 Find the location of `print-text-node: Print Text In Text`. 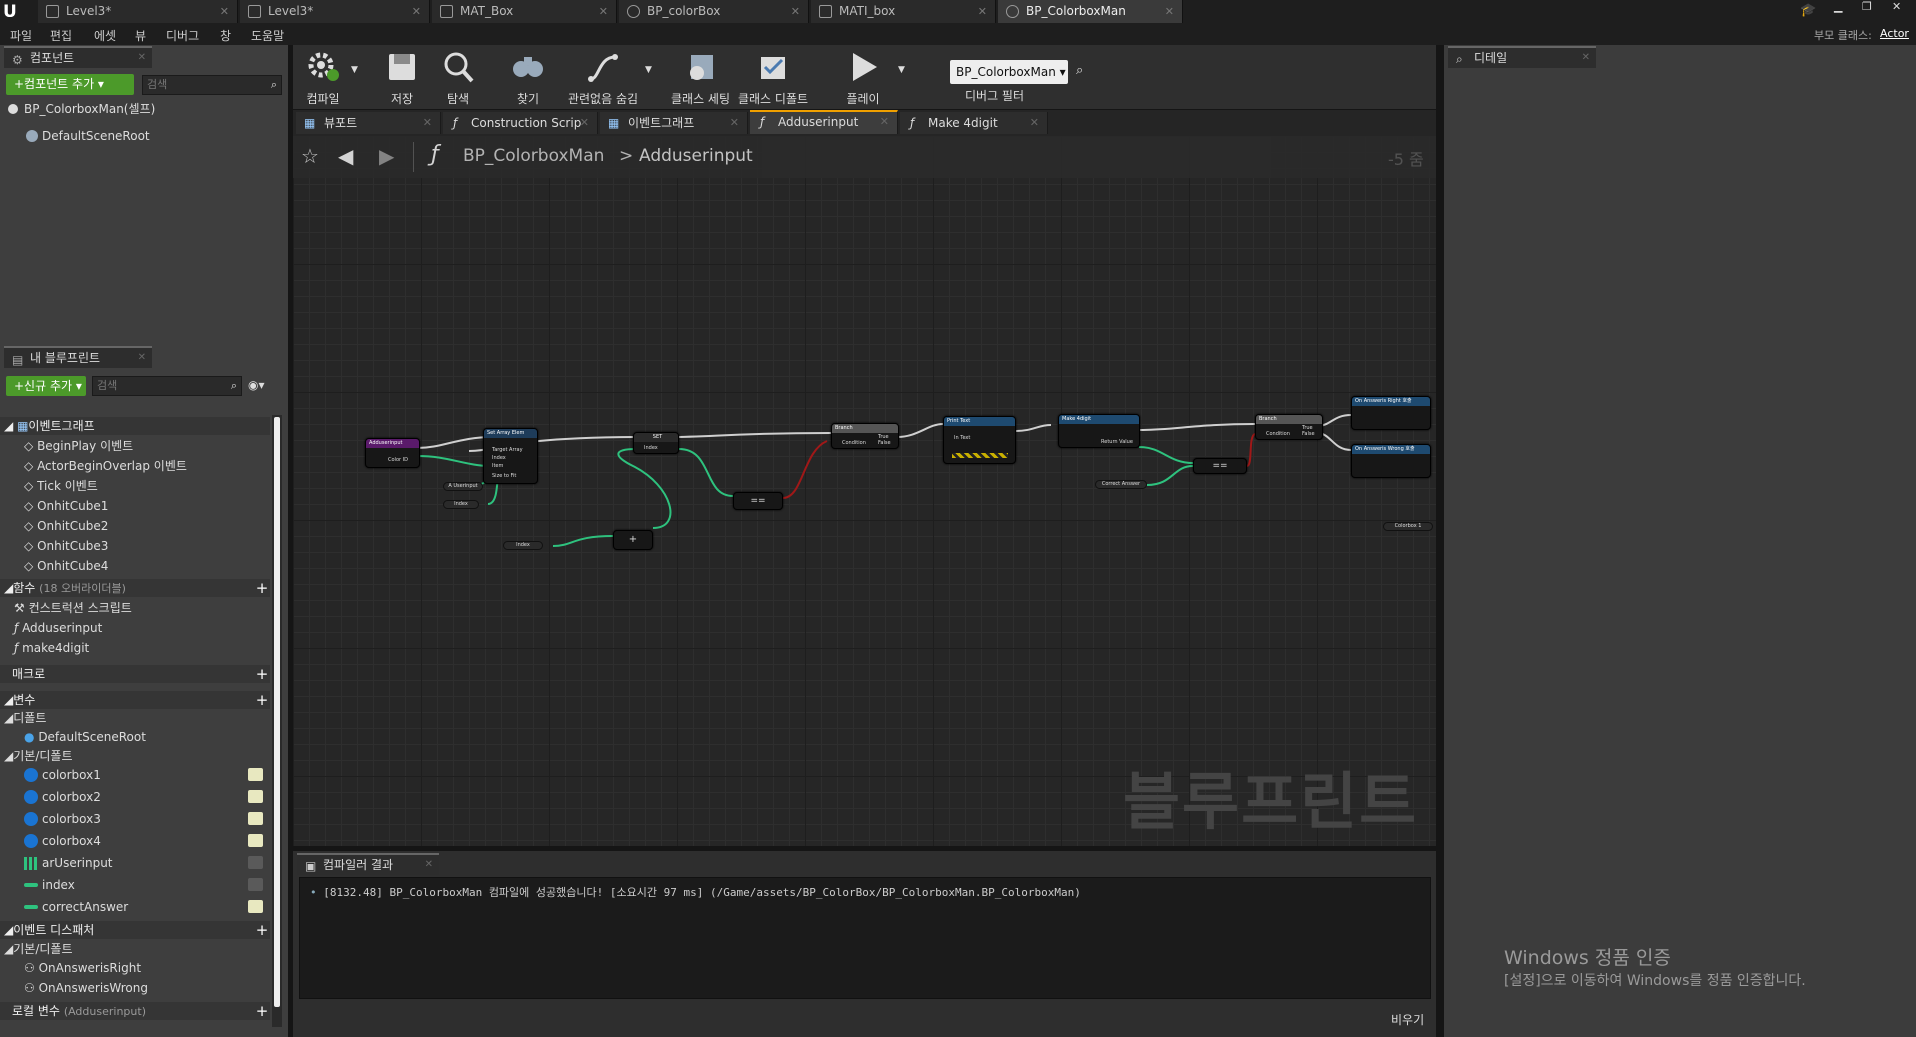

print-text-node: Print Text In Text is located at coordinates (979, 440).